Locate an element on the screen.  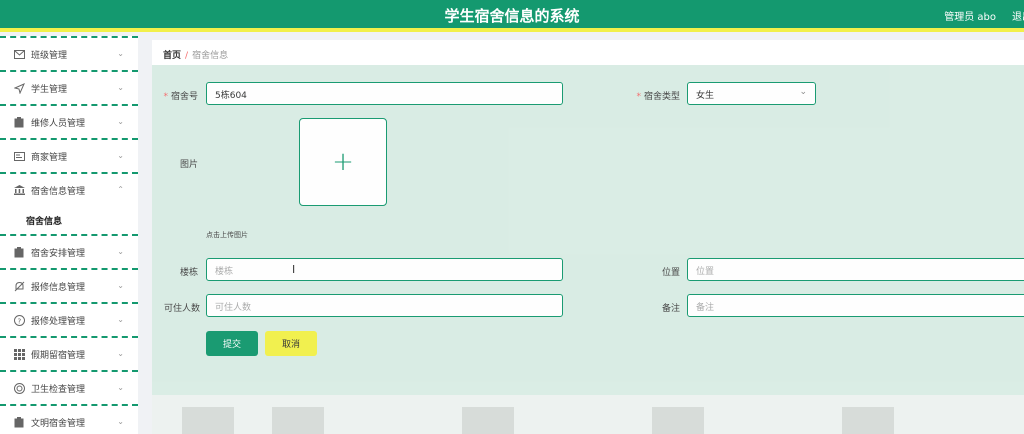
mute-bell-icon is located at coordinates (19, 286).